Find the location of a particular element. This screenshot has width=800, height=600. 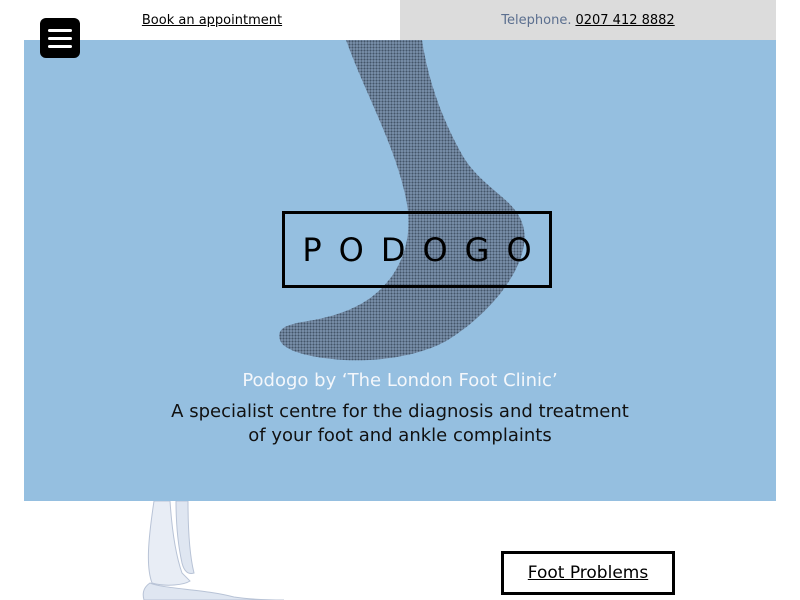

hamburger-menu-icon is located at coordinates (60, 30).